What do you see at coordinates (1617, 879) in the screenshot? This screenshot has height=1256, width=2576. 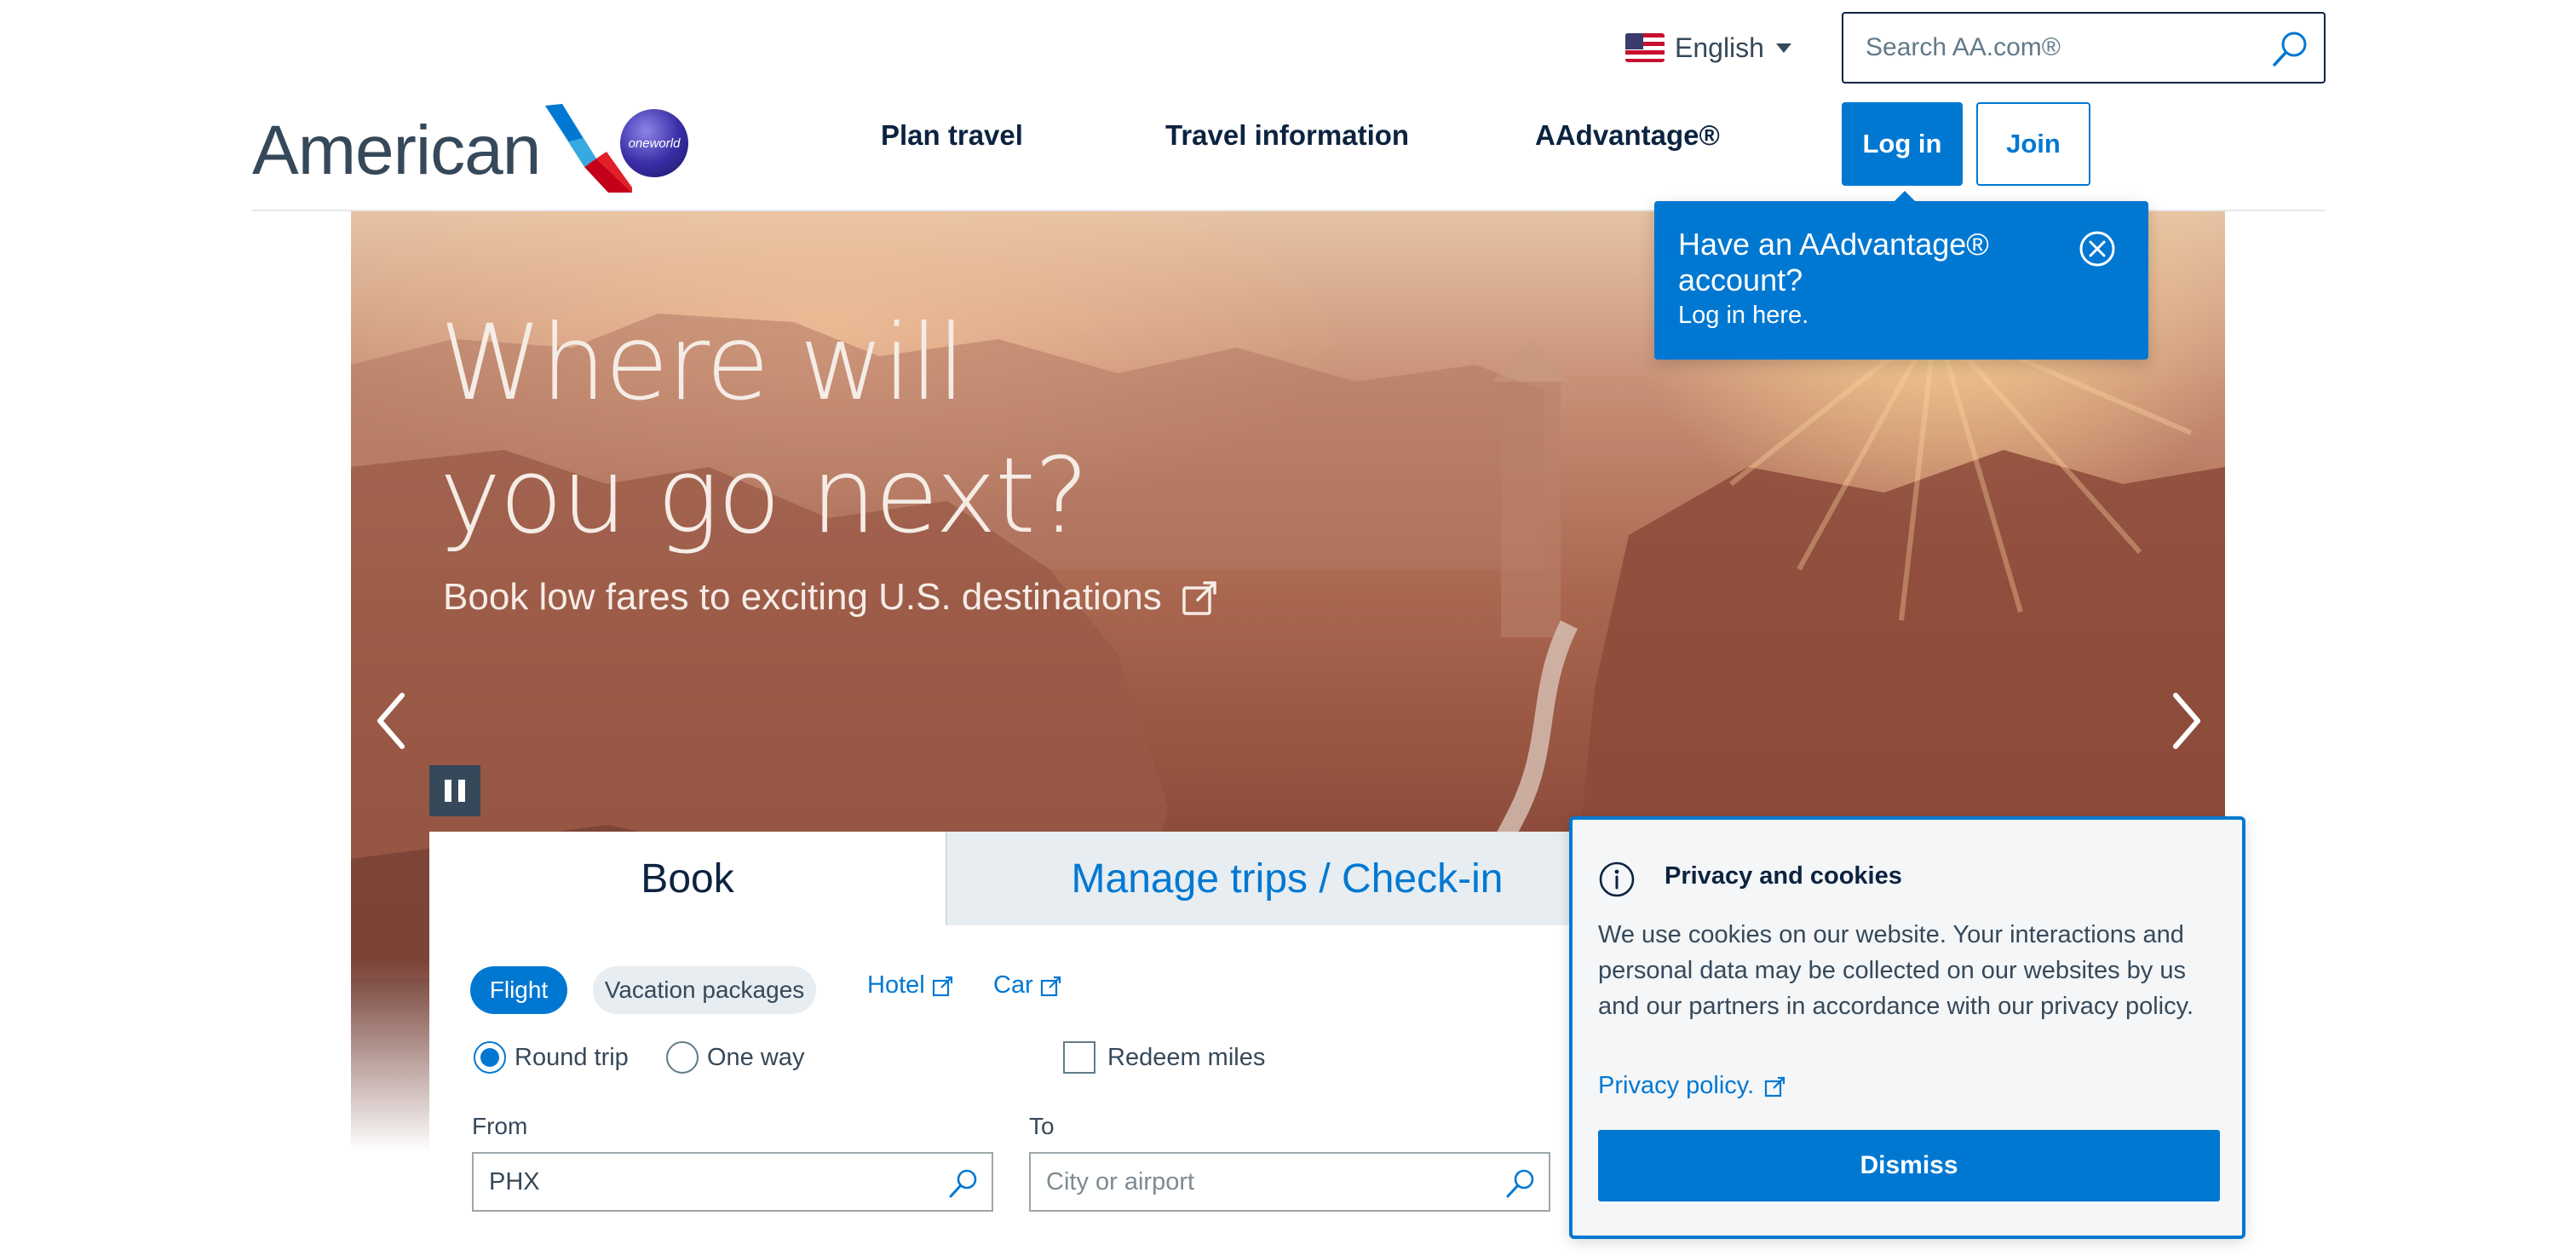 I see `info-icon` at bounding box center [1617, 879].